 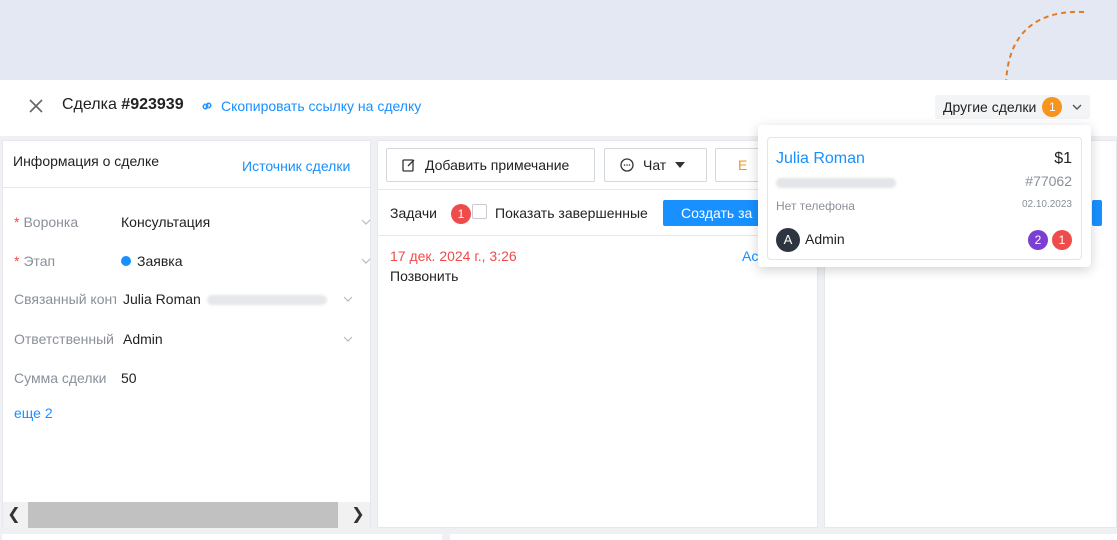 I want to click on funnel-select: Консультация, so click(x=165, y=222).